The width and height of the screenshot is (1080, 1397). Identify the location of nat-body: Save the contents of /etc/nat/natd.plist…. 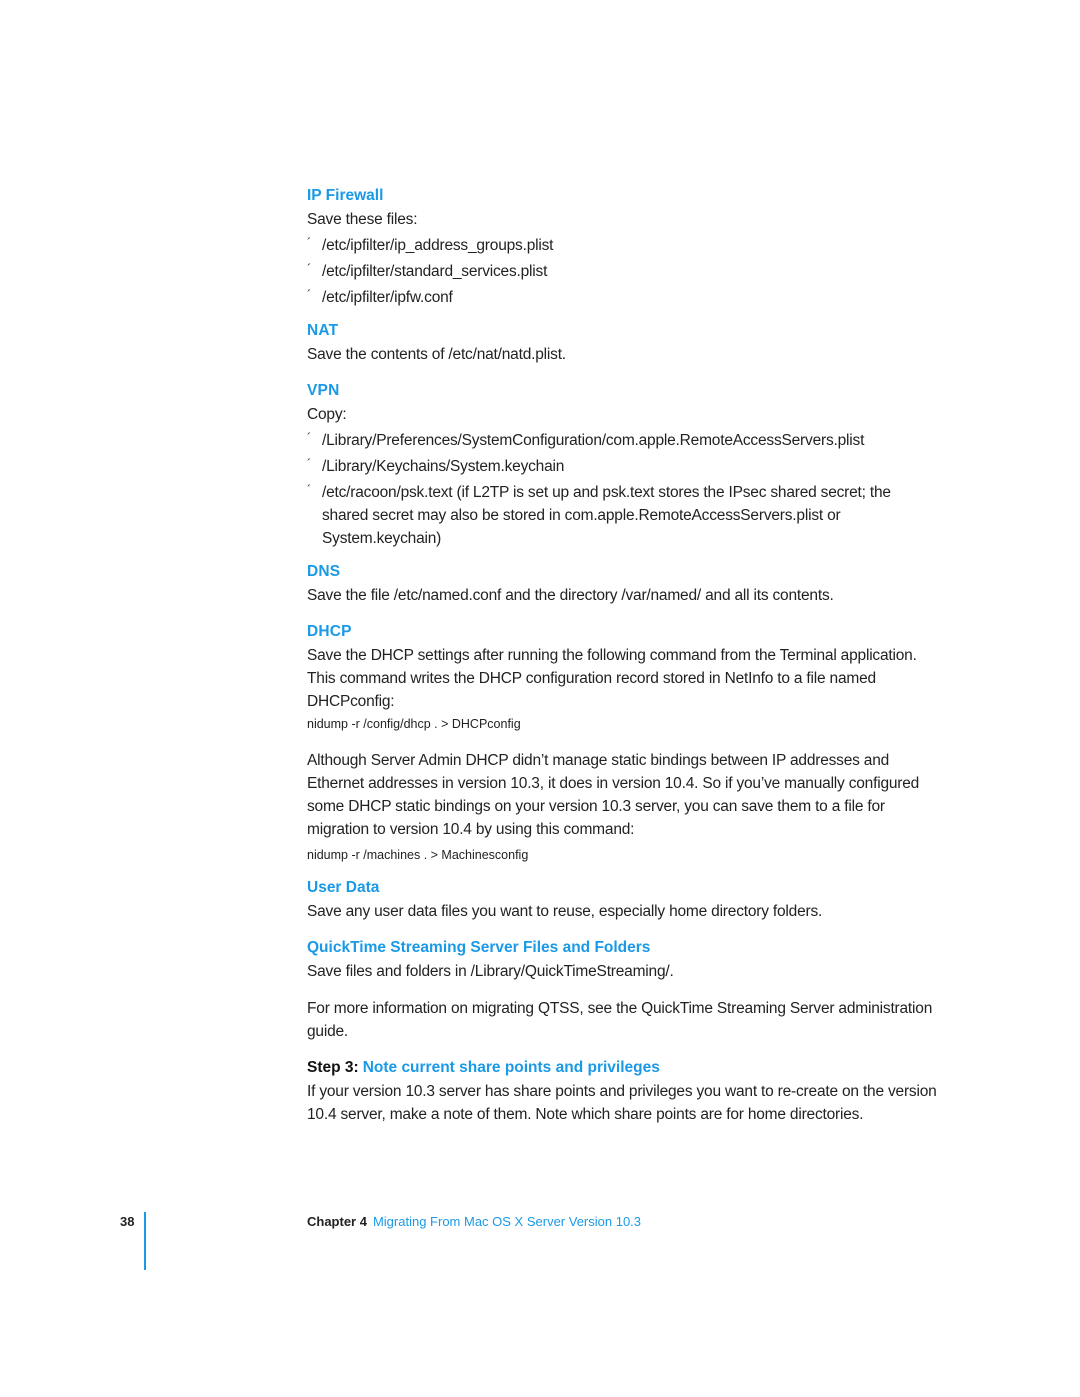
(436, 354).